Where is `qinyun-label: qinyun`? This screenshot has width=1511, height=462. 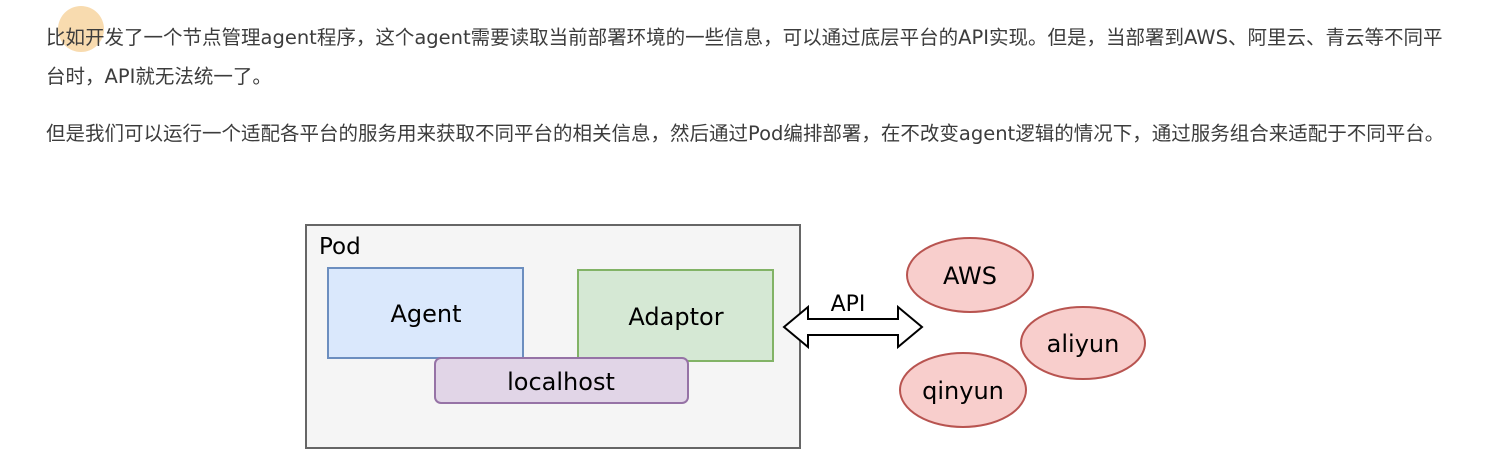 qinyun-label: qinyun is located at coordinates (963, 391).